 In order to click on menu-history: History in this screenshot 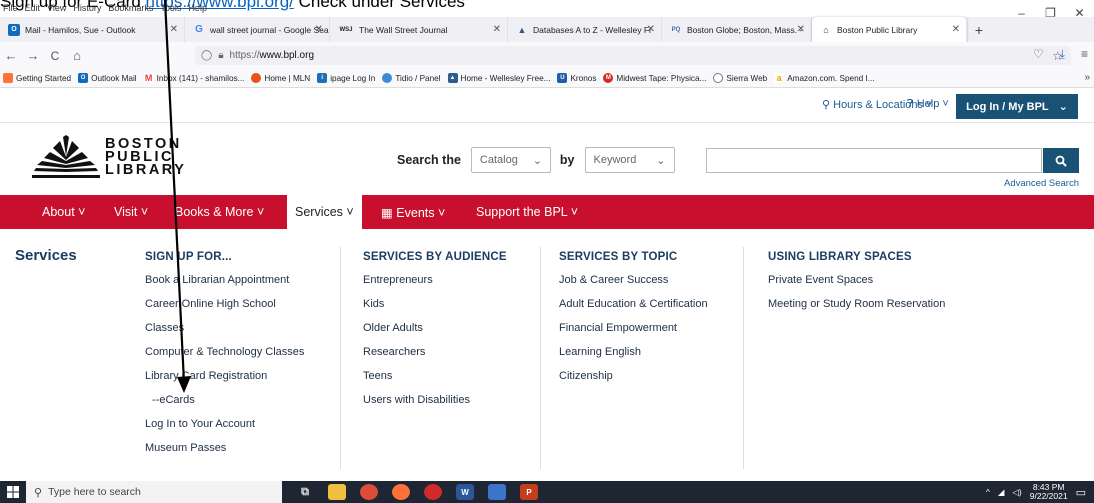, I will do `click(87, 10)`.